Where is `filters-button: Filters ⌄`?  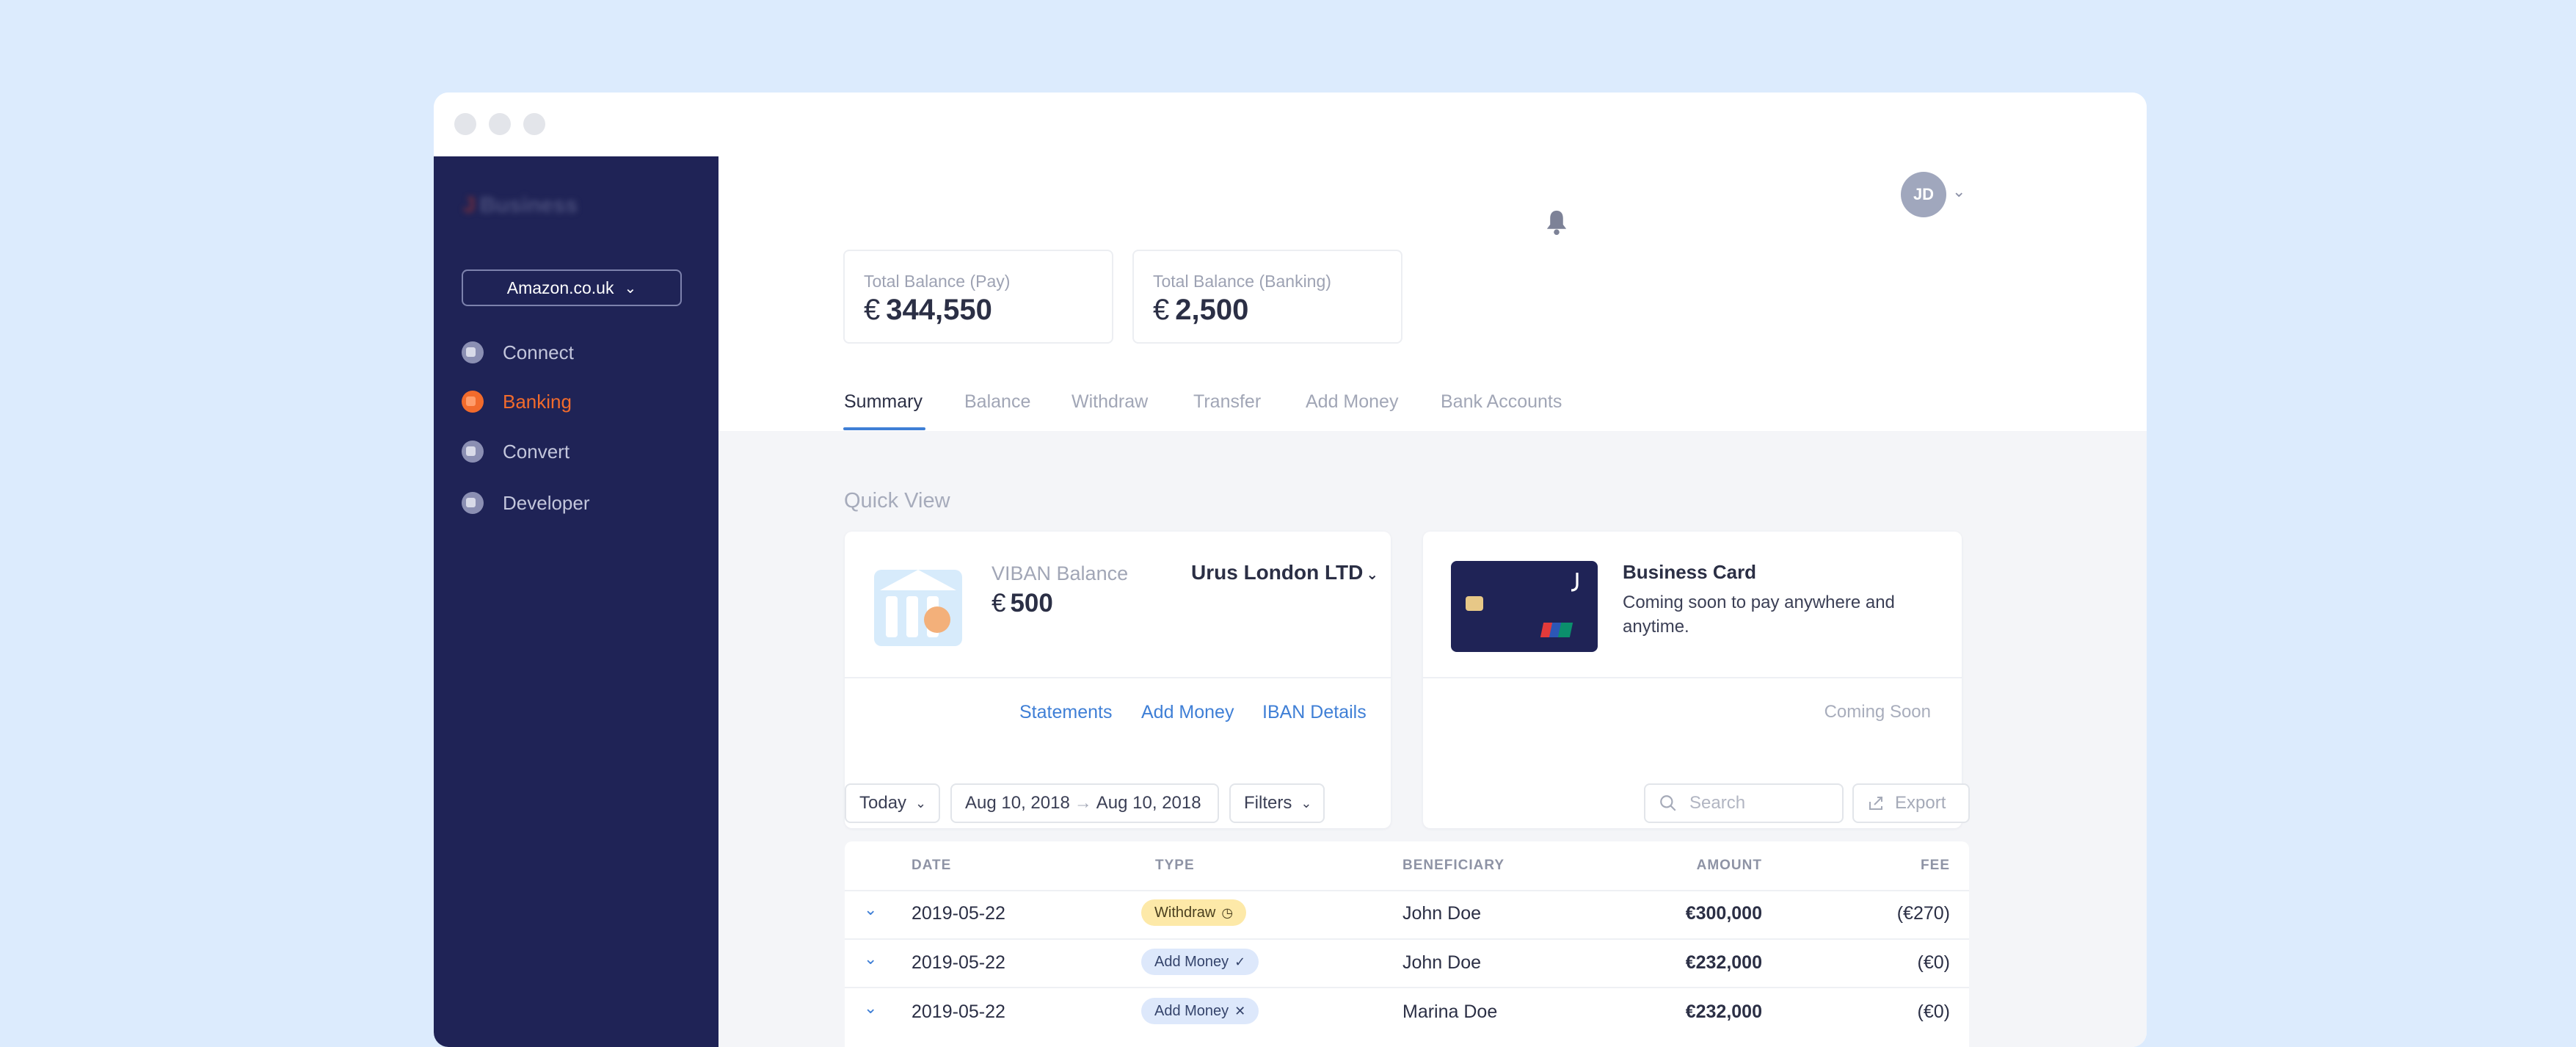
filters-button: Filters ⌄ is located at coordinates (1277, 803).